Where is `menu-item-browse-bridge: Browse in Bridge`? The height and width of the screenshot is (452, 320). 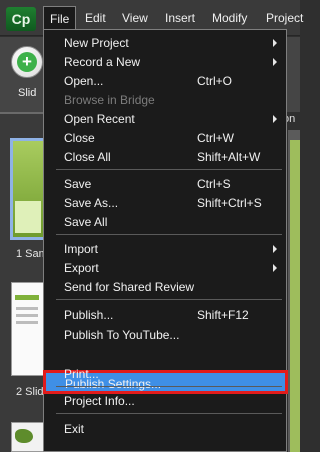 menu-item-browse-bridge: Browse in Bridge is located at coordinates (165, 100).